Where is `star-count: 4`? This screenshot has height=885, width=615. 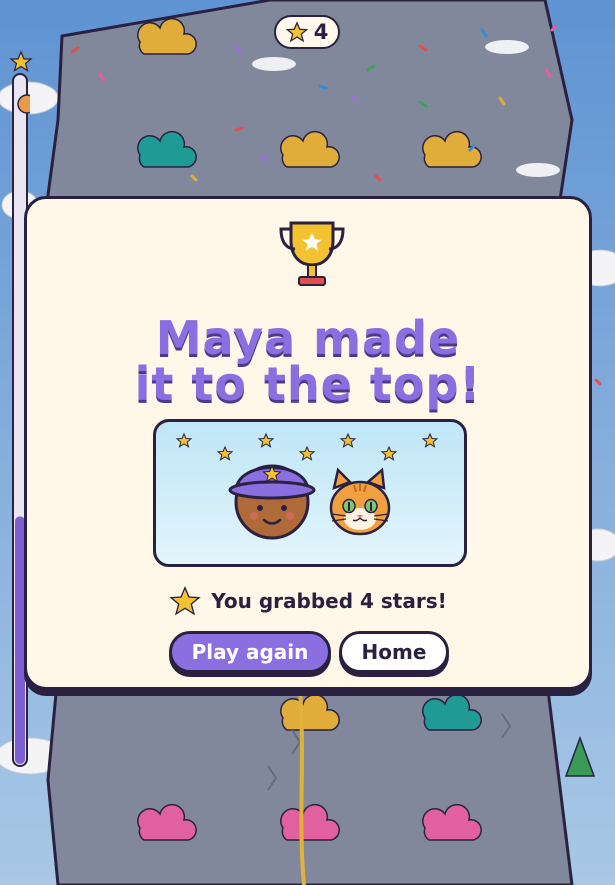 star-count: 4 is located at coordinates (321, 32).